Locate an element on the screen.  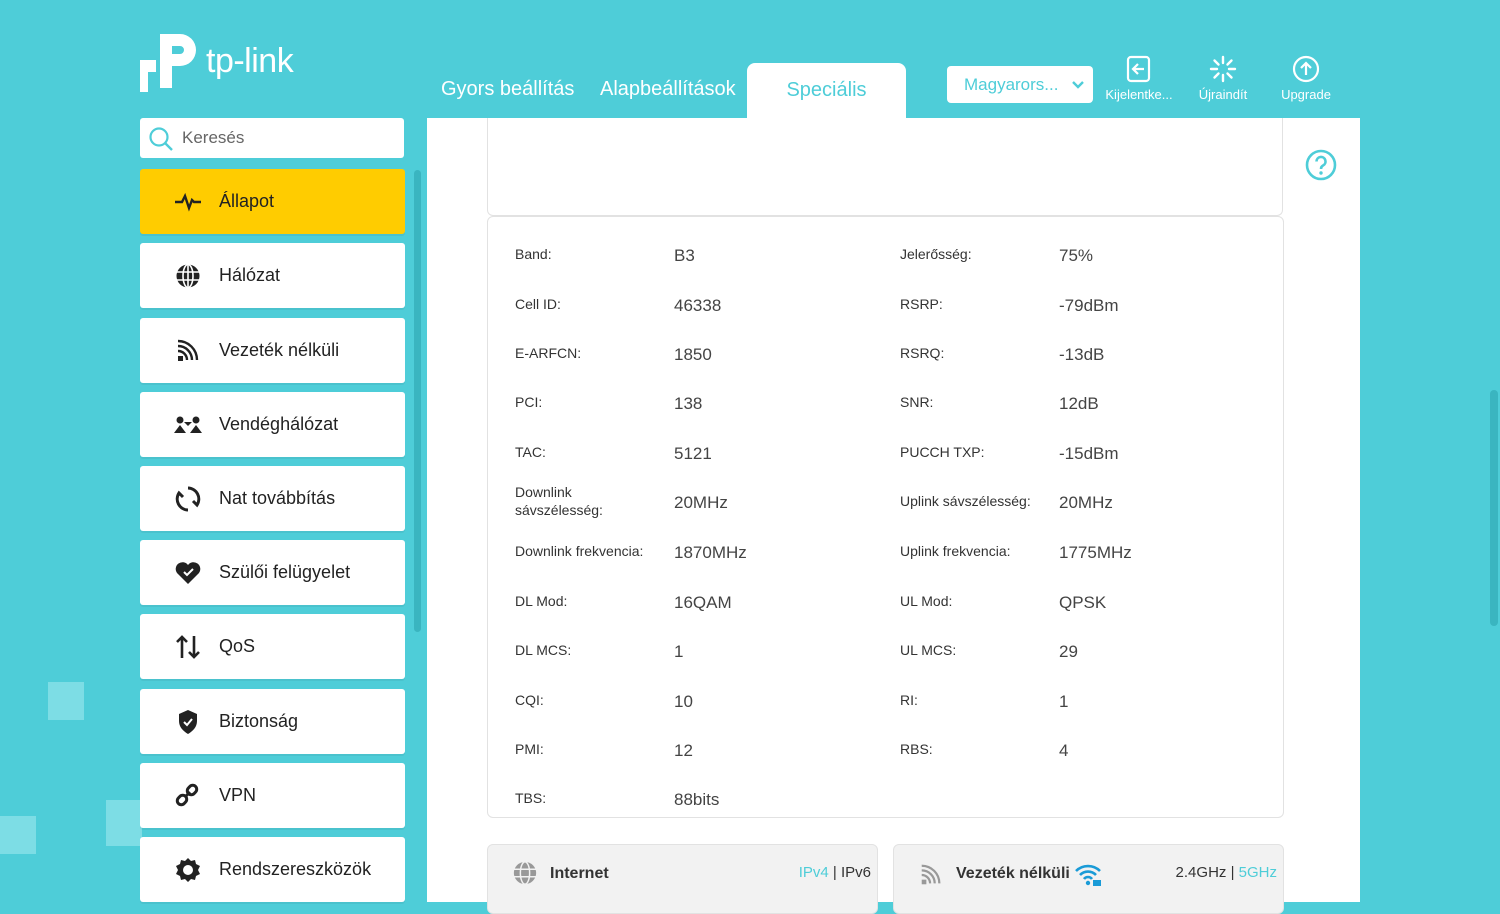
band-links: 2.4GHz | 5GHz is located at coordinates (1226, 872).